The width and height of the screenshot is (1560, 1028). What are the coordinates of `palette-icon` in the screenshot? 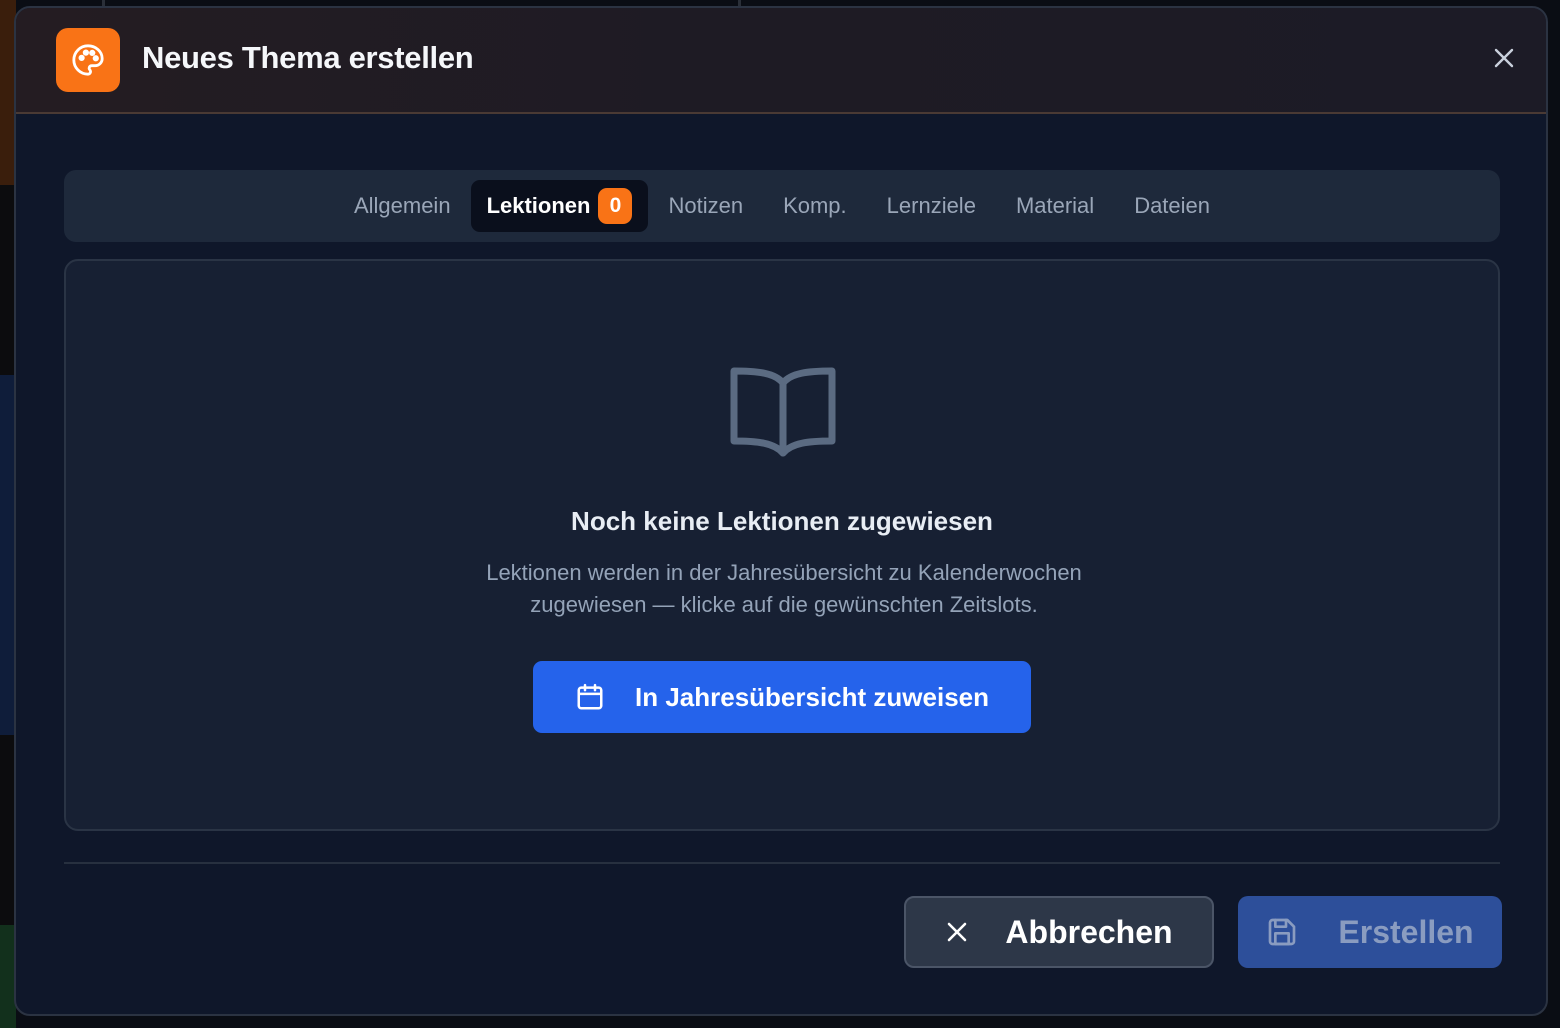 It's located at (88, 60).